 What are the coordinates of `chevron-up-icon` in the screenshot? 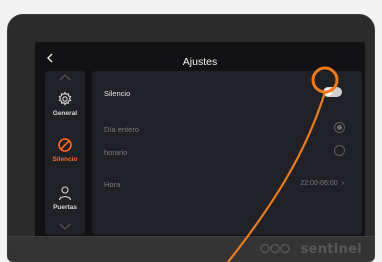 It's located at (65, 77).